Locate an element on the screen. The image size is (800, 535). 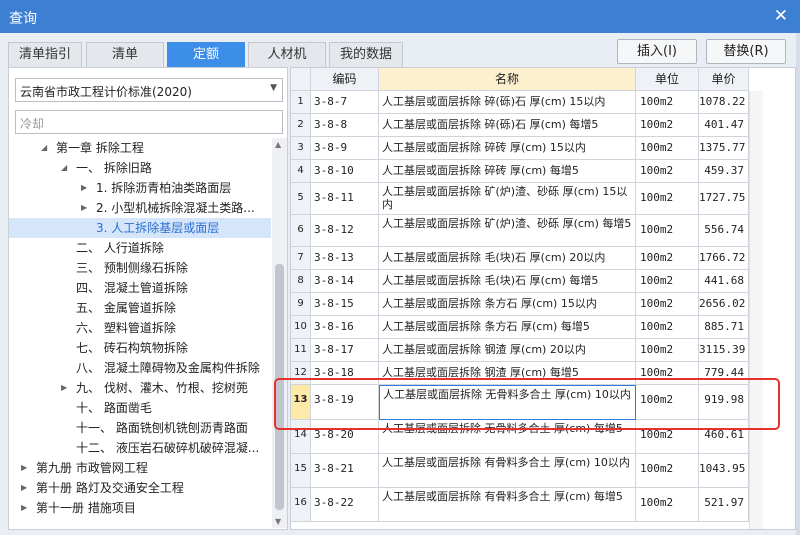
standard-select-value: 云南省市政工程计价标准(2020) is located at coordinates (106, 92).